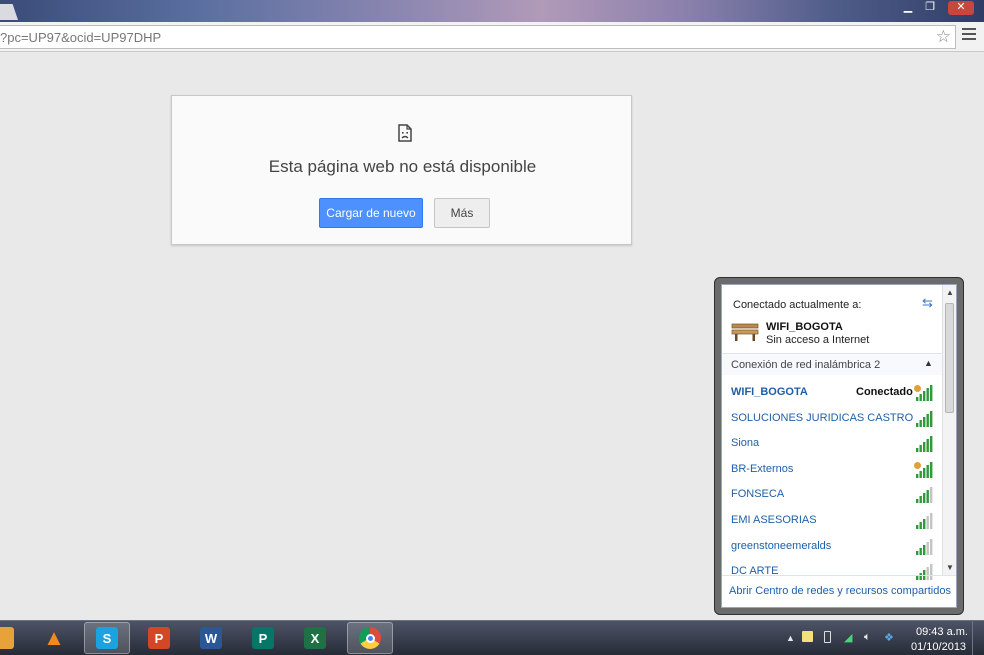 Image resolution: width=984 pixels, height=655 pixels. I want to click on taskbar-word-button: W, so click(211, 638).